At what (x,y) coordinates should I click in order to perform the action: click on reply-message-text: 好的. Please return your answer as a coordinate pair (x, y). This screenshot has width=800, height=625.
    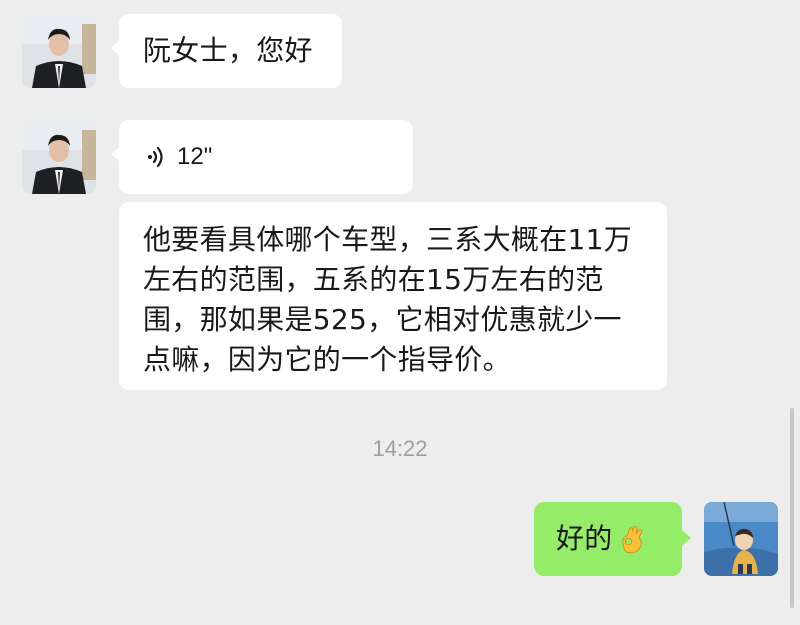
    Looking at the image, I should click on (584, 538).